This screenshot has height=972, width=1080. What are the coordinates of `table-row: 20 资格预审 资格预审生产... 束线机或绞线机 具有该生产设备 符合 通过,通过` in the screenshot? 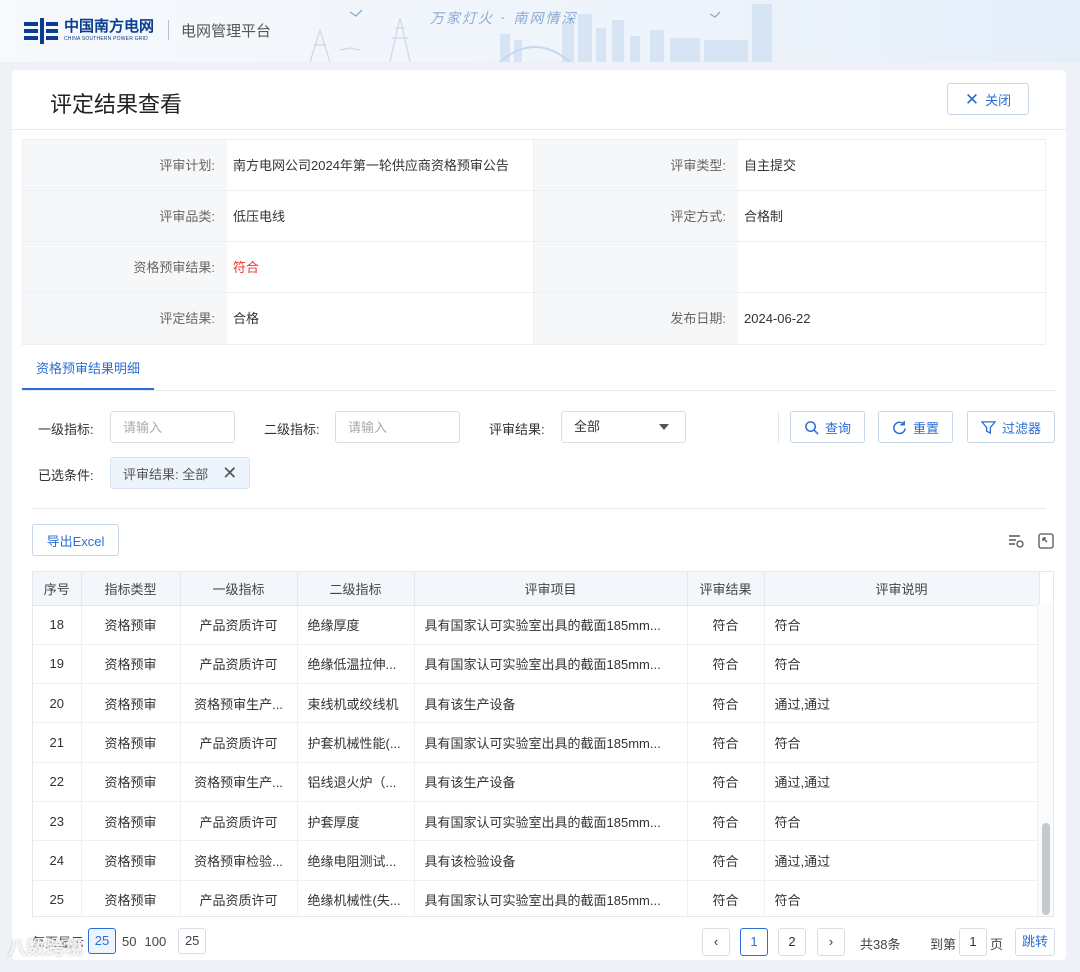 It's located at (536, 703).